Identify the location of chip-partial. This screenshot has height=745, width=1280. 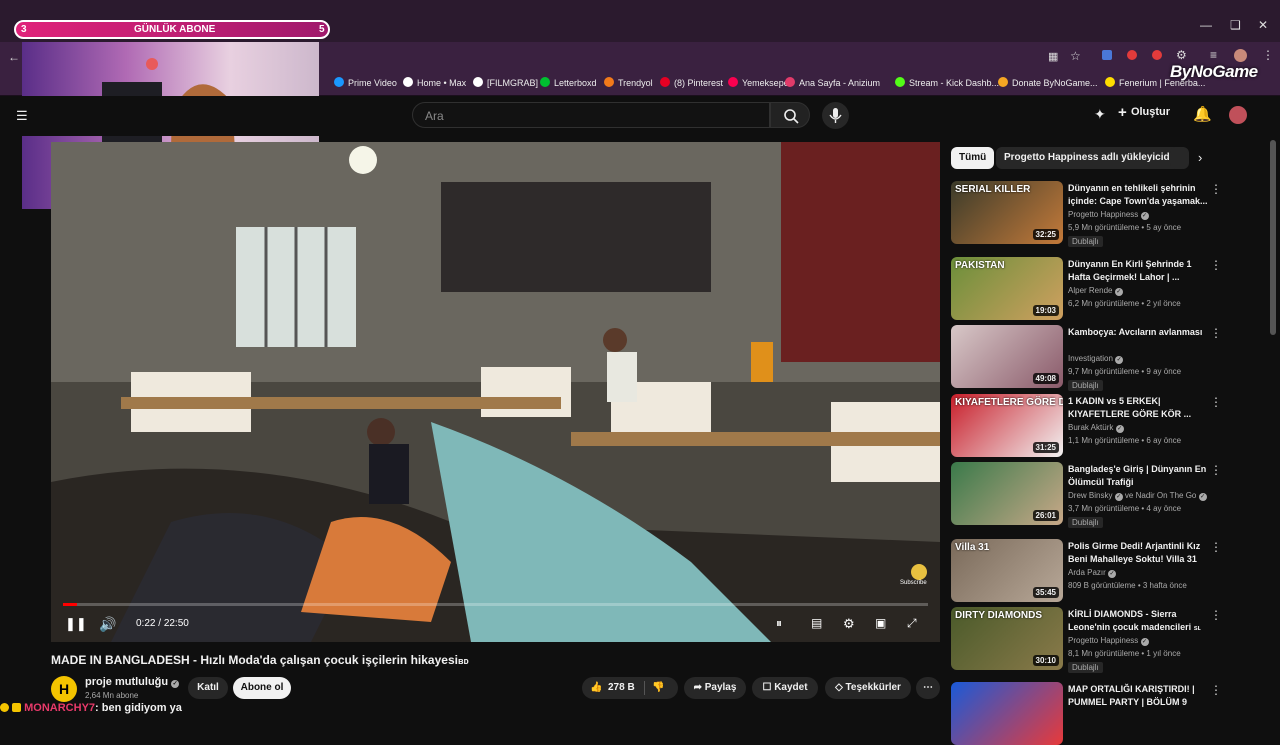
(1179, 158).